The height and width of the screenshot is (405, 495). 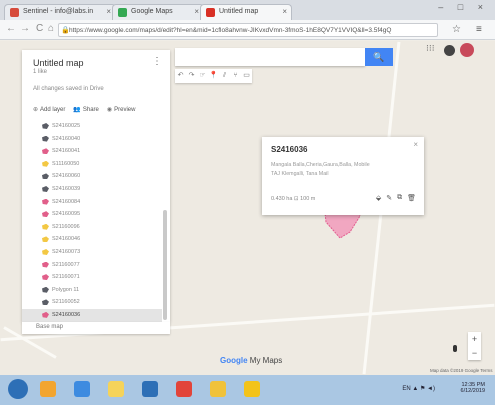 I want to click on redo-icon: ↷, so click(x=191, y=76).